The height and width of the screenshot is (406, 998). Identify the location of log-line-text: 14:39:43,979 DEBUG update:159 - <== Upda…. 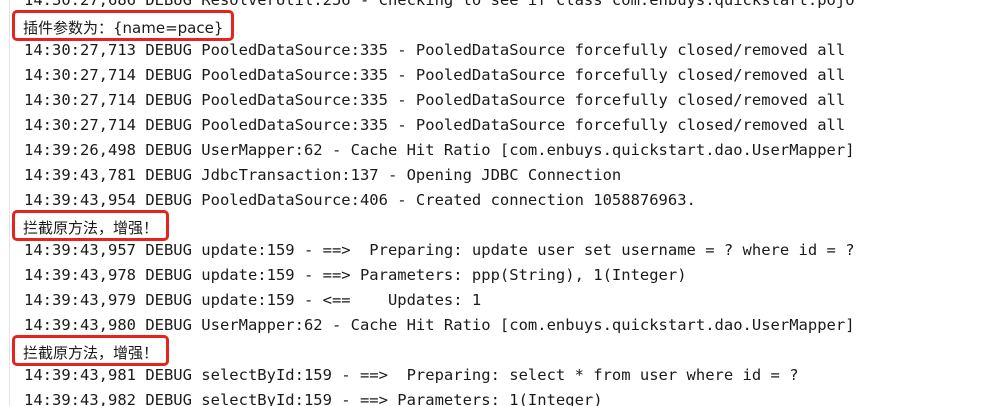
(253, 300).